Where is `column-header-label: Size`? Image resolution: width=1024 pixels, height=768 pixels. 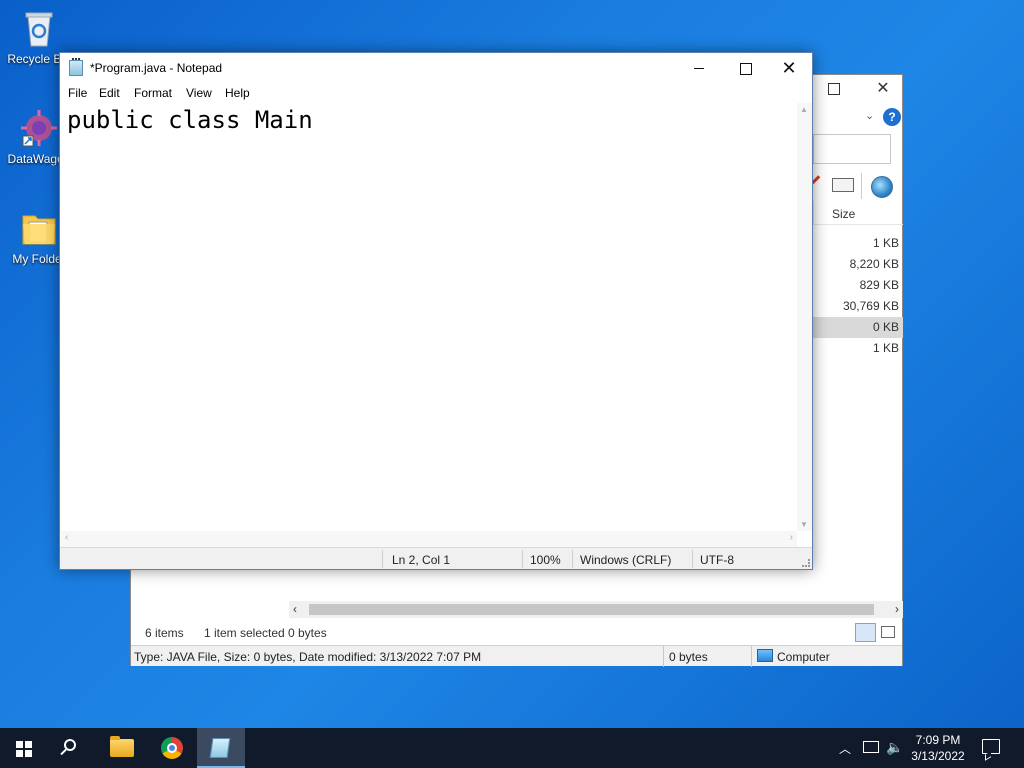 column-header-label: Size is located at coordinates (844, 214).